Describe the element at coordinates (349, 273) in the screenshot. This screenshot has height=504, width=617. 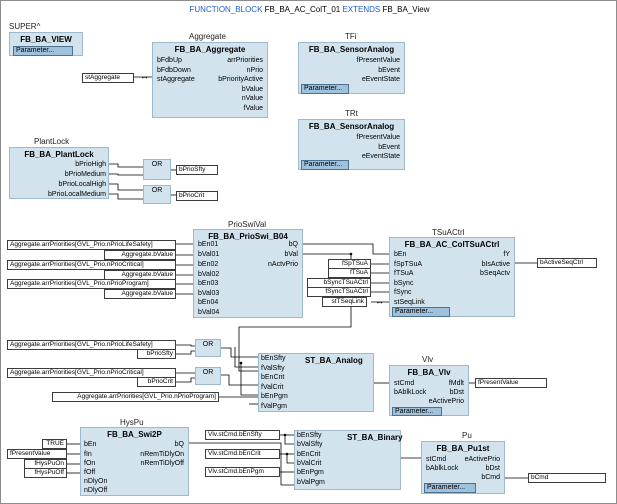
I see `input-var: fTSuA` at that location.